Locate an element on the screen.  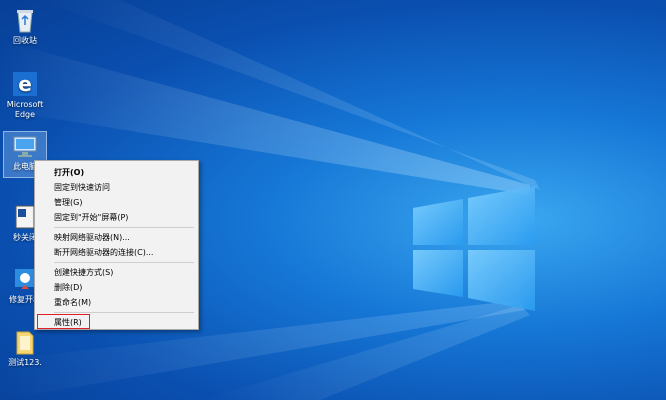
menu-item-pin-quick-access: 固定到快速访问 is located at coordinates (116, 187).